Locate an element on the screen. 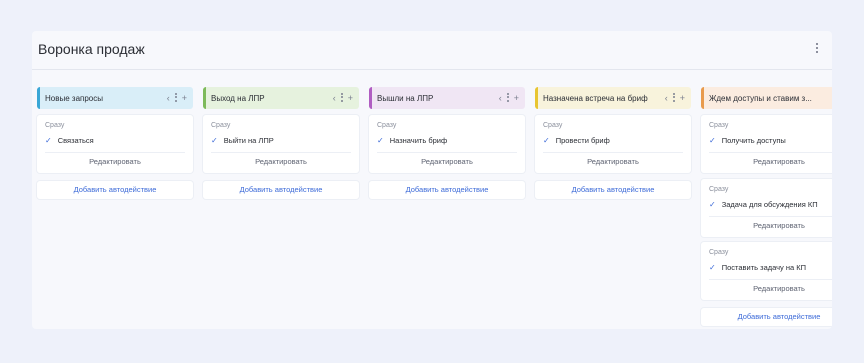 The height and width of the screenshot is (363, 864). more-menu-icon is located at coordinates (817, 50).